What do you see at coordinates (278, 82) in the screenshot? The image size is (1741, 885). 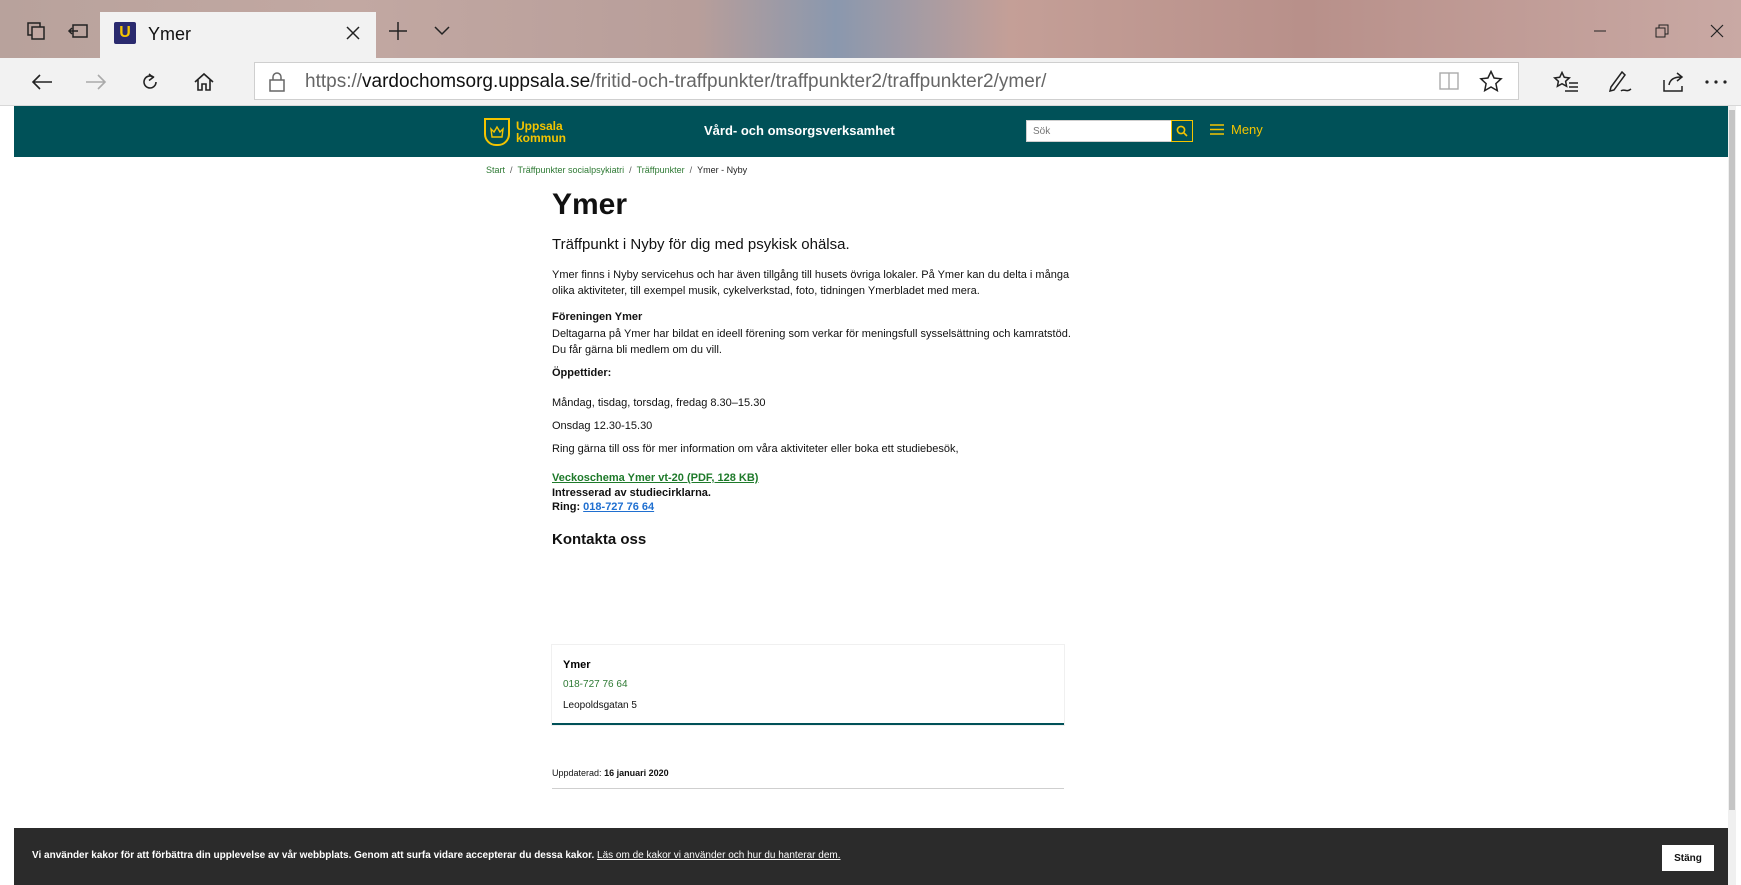 I see `lock-icon` at bounding box center [278, 82].